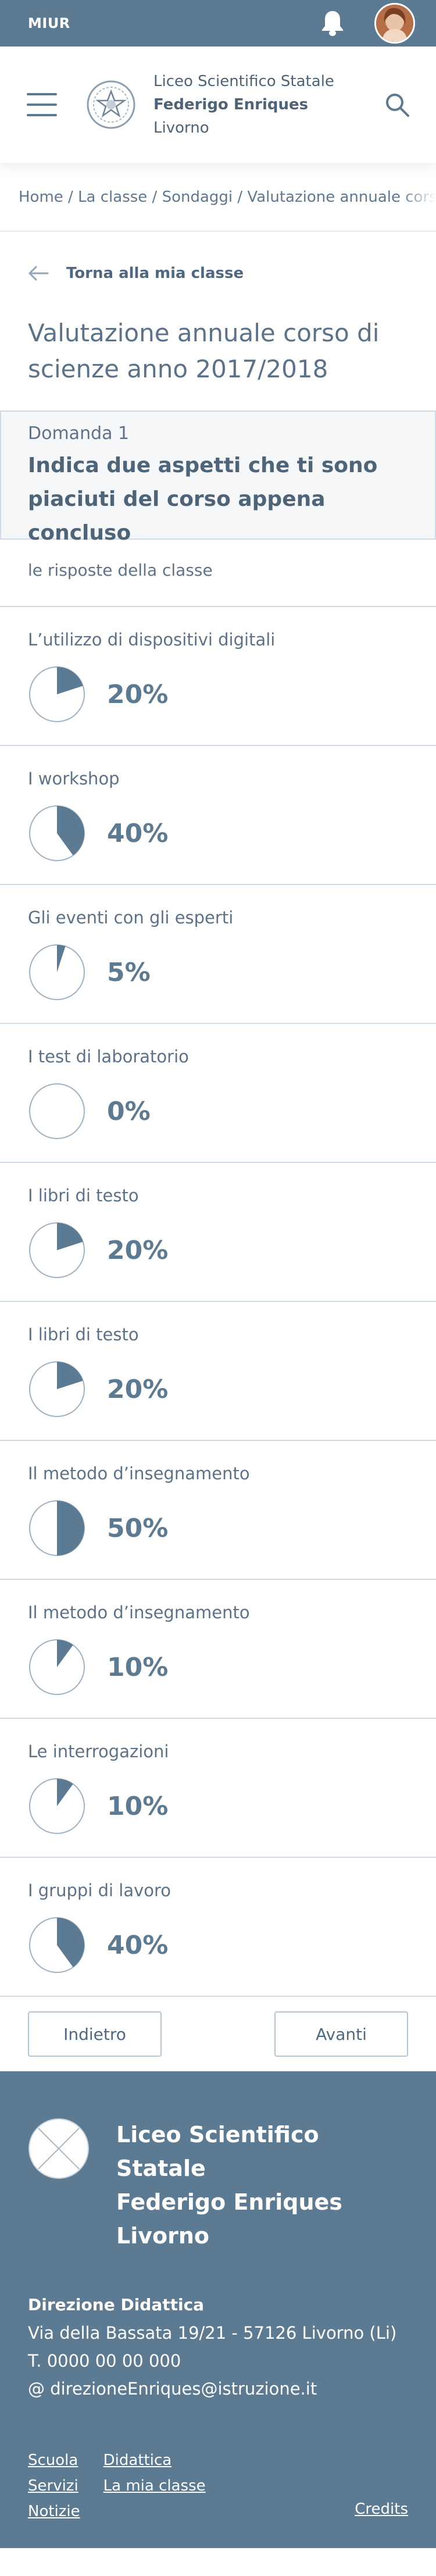  I want to click on footer-name-line2: Federigo Enriques, so click(229, 2202).